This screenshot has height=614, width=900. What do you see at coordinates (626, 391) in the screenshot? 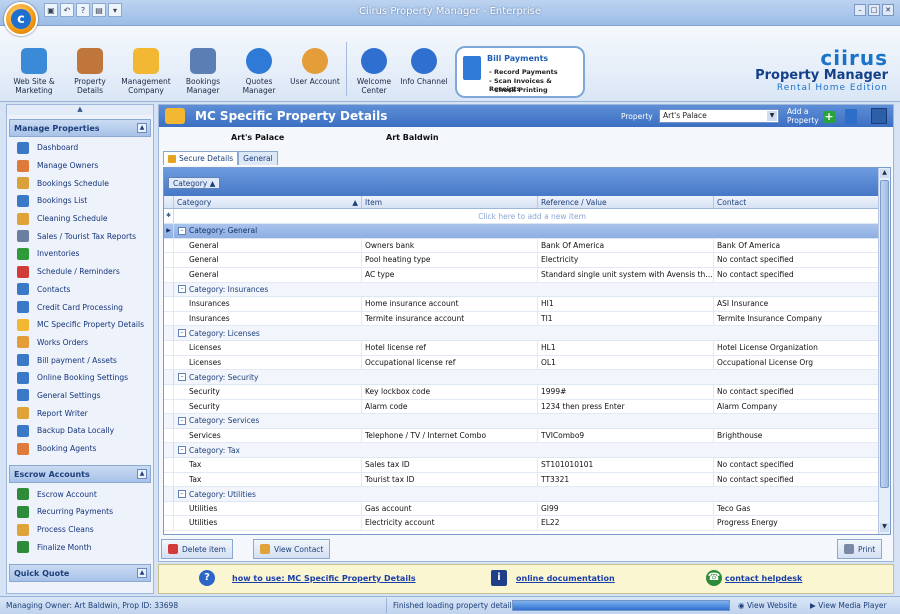
I see `cell-reference: 1999#` at bounding box center [626, 391].